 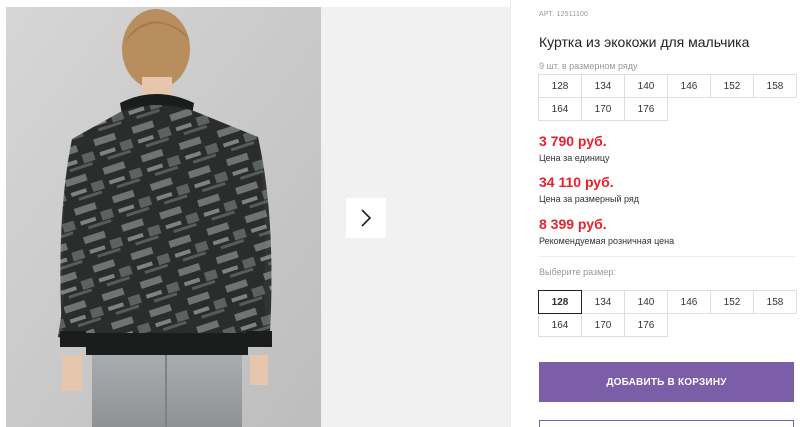 What do you see at coordinates (775, 86) in the screenshot?
I see `range-size-cell: 158` at bounding box center [775, 86].